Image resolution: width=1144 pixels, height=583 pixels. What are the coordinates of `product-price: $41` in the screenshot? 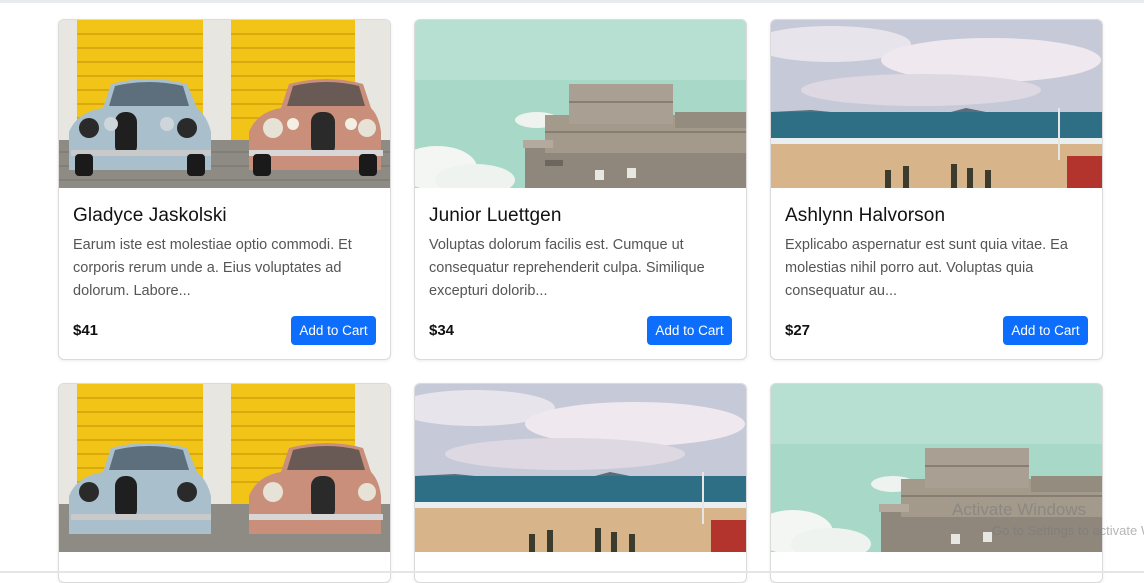 It's located at (86, 330).